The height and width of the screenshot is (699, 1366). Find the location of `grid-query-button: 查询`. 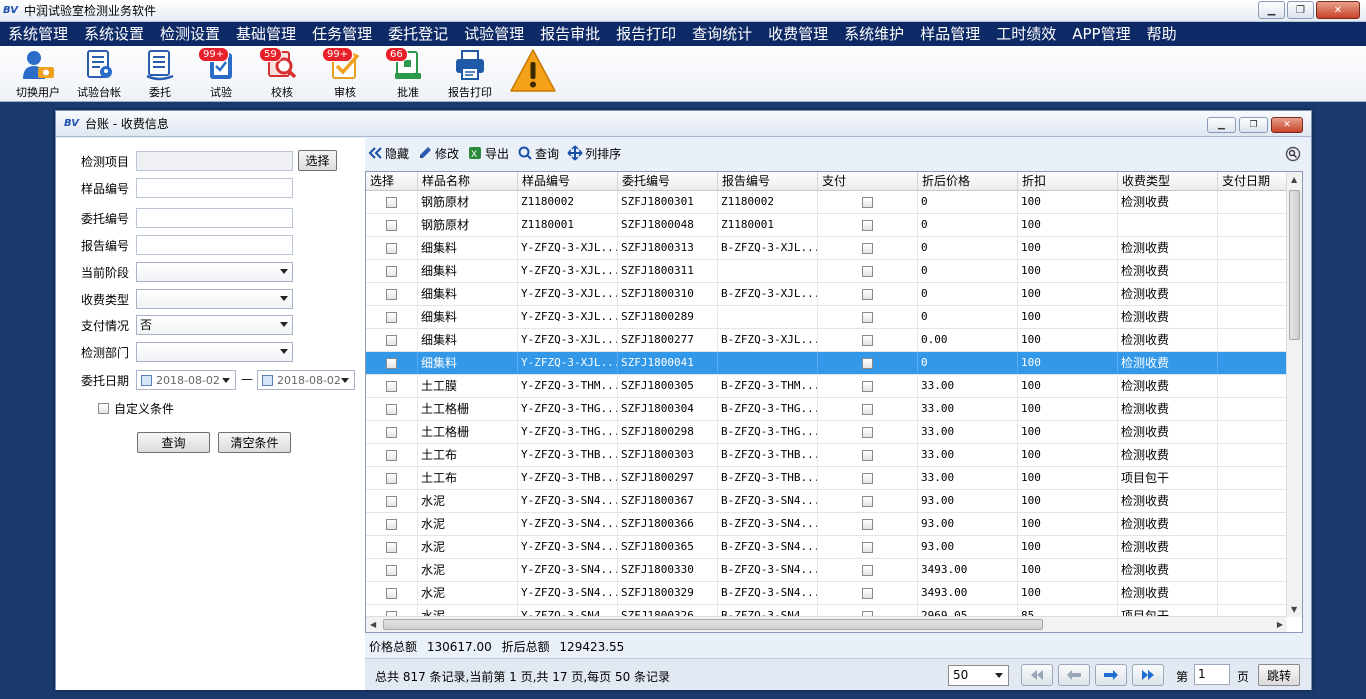

grid-query-button: 查询 is located at coordinates (538, 153).